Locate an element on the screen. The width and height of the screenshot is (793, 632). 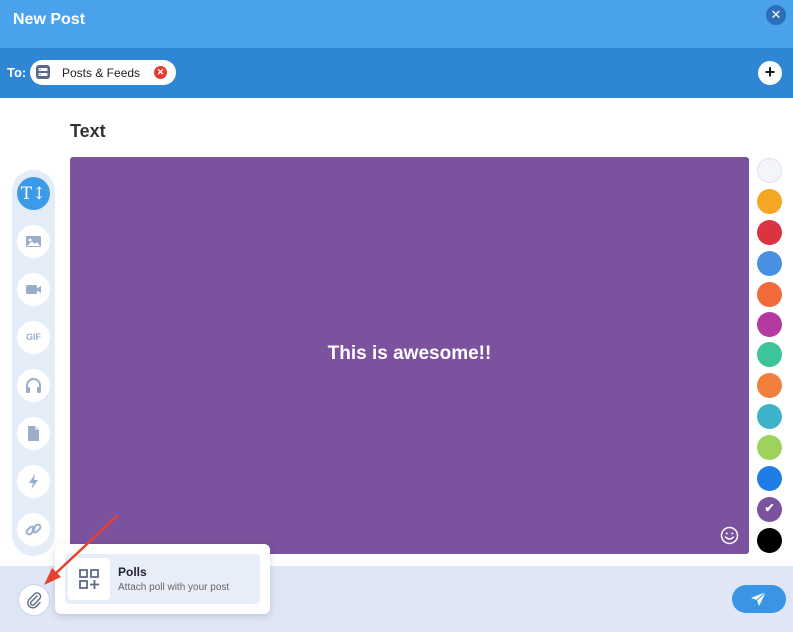
attach-menu: Polls Attach poll with your post is located at coordinates (162, 579).